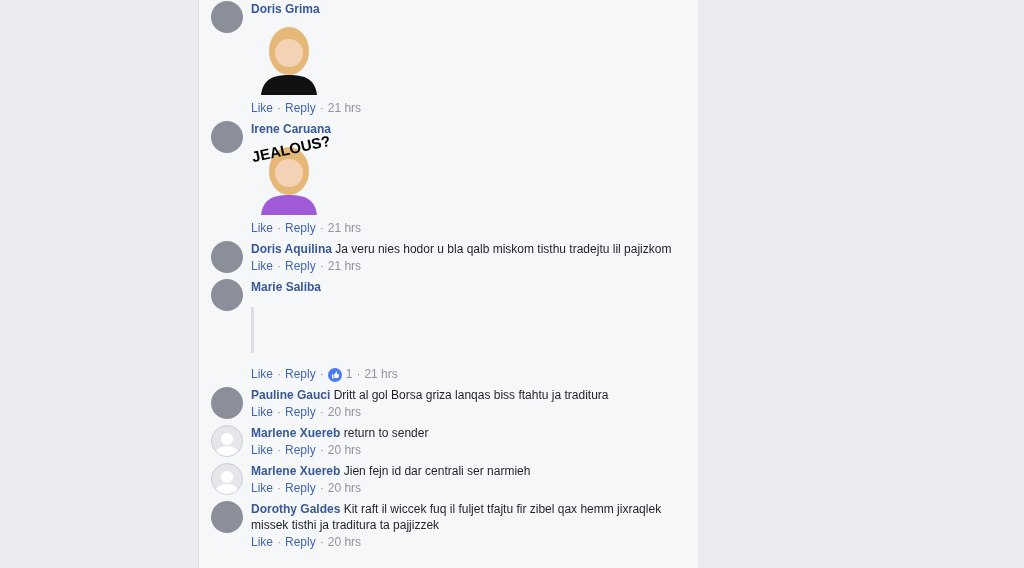  Describe the element at coordinates (291, 249) in the screenshot. I see `commenter-name-link: Doris Aquilina` at that location.